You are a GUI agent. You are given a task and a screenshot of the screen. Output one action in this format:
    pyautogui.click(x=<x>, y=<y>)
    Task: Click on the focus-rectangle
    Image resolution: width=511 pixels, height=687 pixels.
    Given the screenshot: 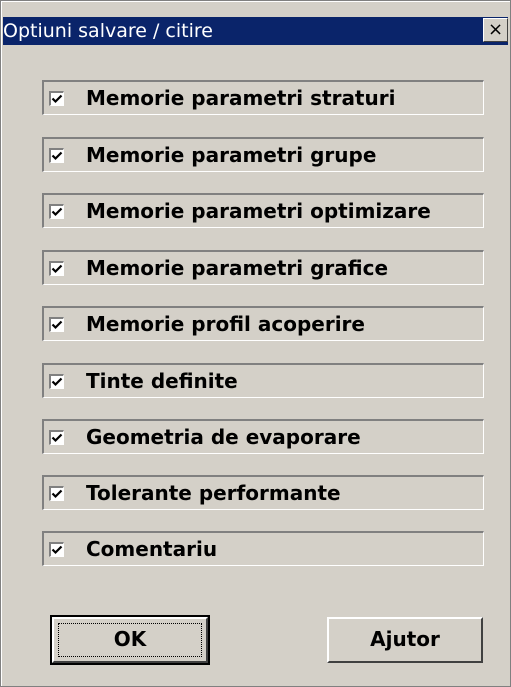 What is the action you would take?
    pyautogui.click(x=130, y=640)
    